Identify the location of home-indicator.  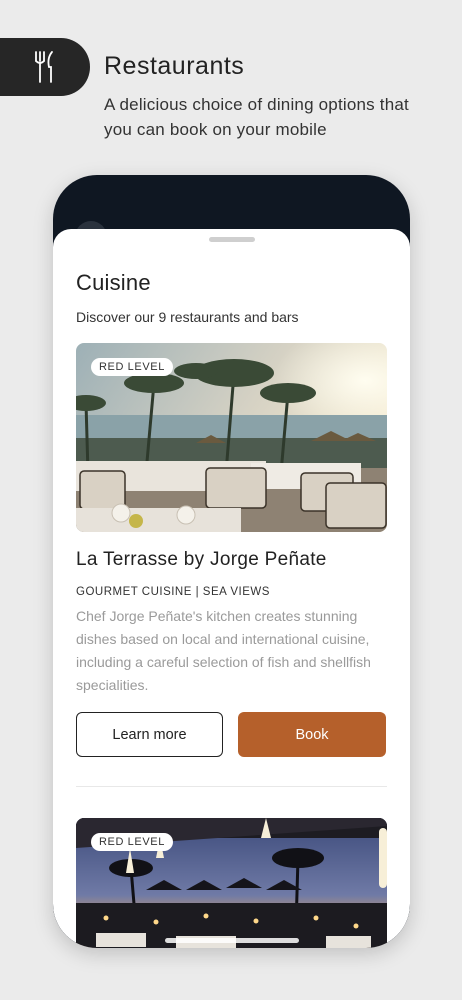
(232, 940).